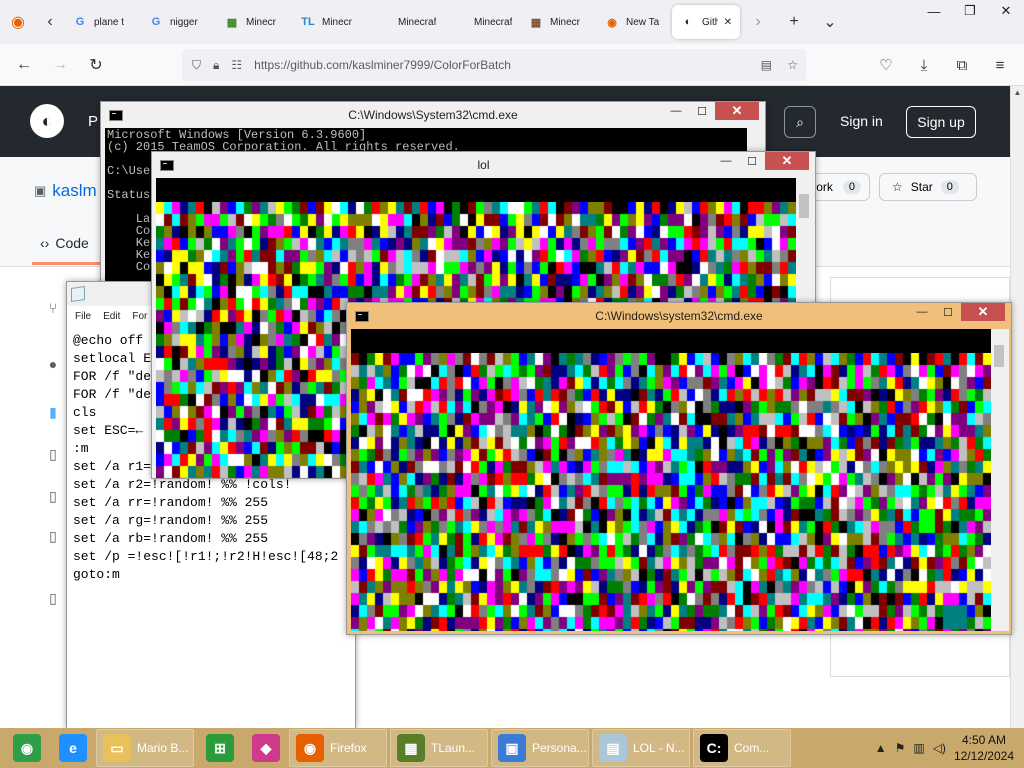 This screenshot has height=768, width=1024. Describe the element at coordinates (96, 65) in the screenshot. I see `reload-icon: ↻` at that location.